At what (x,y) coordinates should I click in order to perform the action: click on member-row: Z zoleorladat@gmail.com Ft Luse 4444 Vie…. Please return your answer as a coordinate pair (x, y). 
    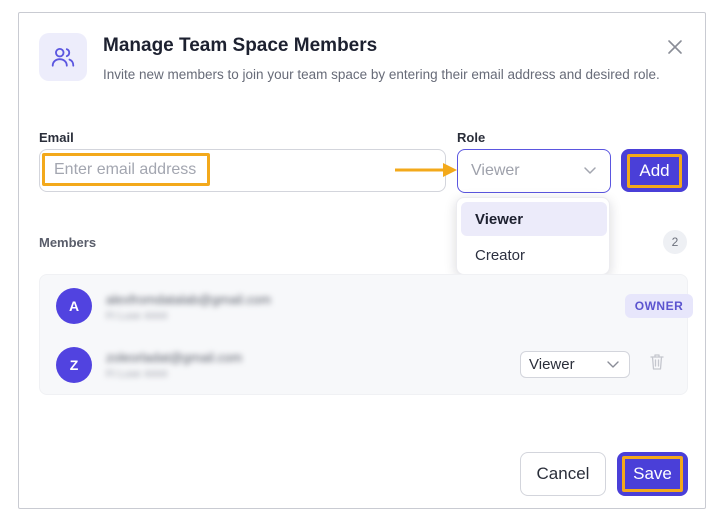
    Looking at the image, I should click on (364, 365).